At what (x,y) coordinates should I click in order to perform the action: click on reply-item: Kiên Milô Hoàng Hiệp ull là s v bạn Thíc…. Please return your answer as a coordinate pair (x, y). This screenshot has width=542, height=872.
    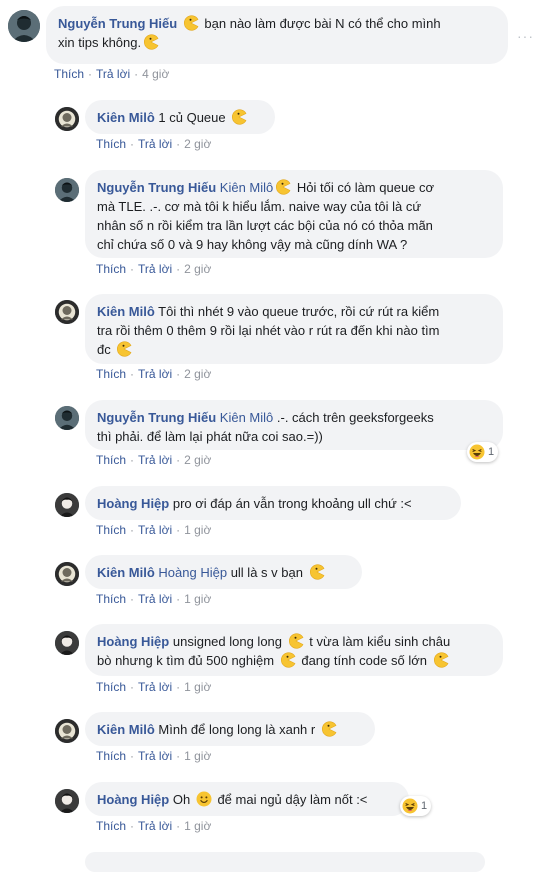
    Looking at the image, I should click on (271, 583).